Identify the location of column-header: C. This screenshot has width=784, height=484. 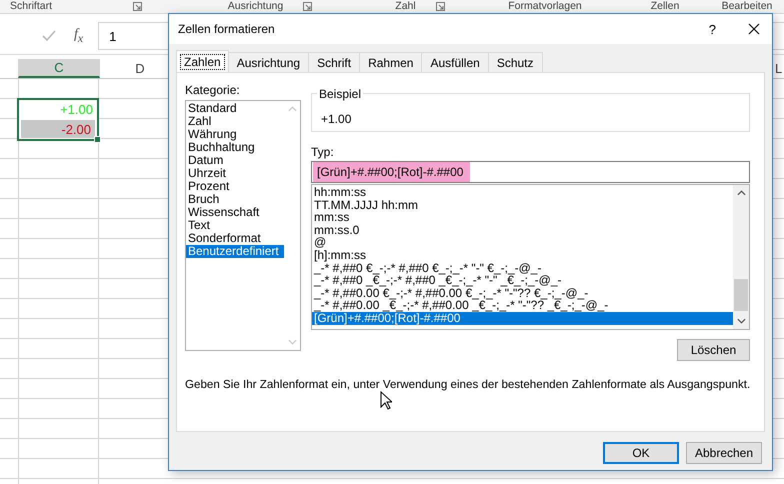
(59, 68).